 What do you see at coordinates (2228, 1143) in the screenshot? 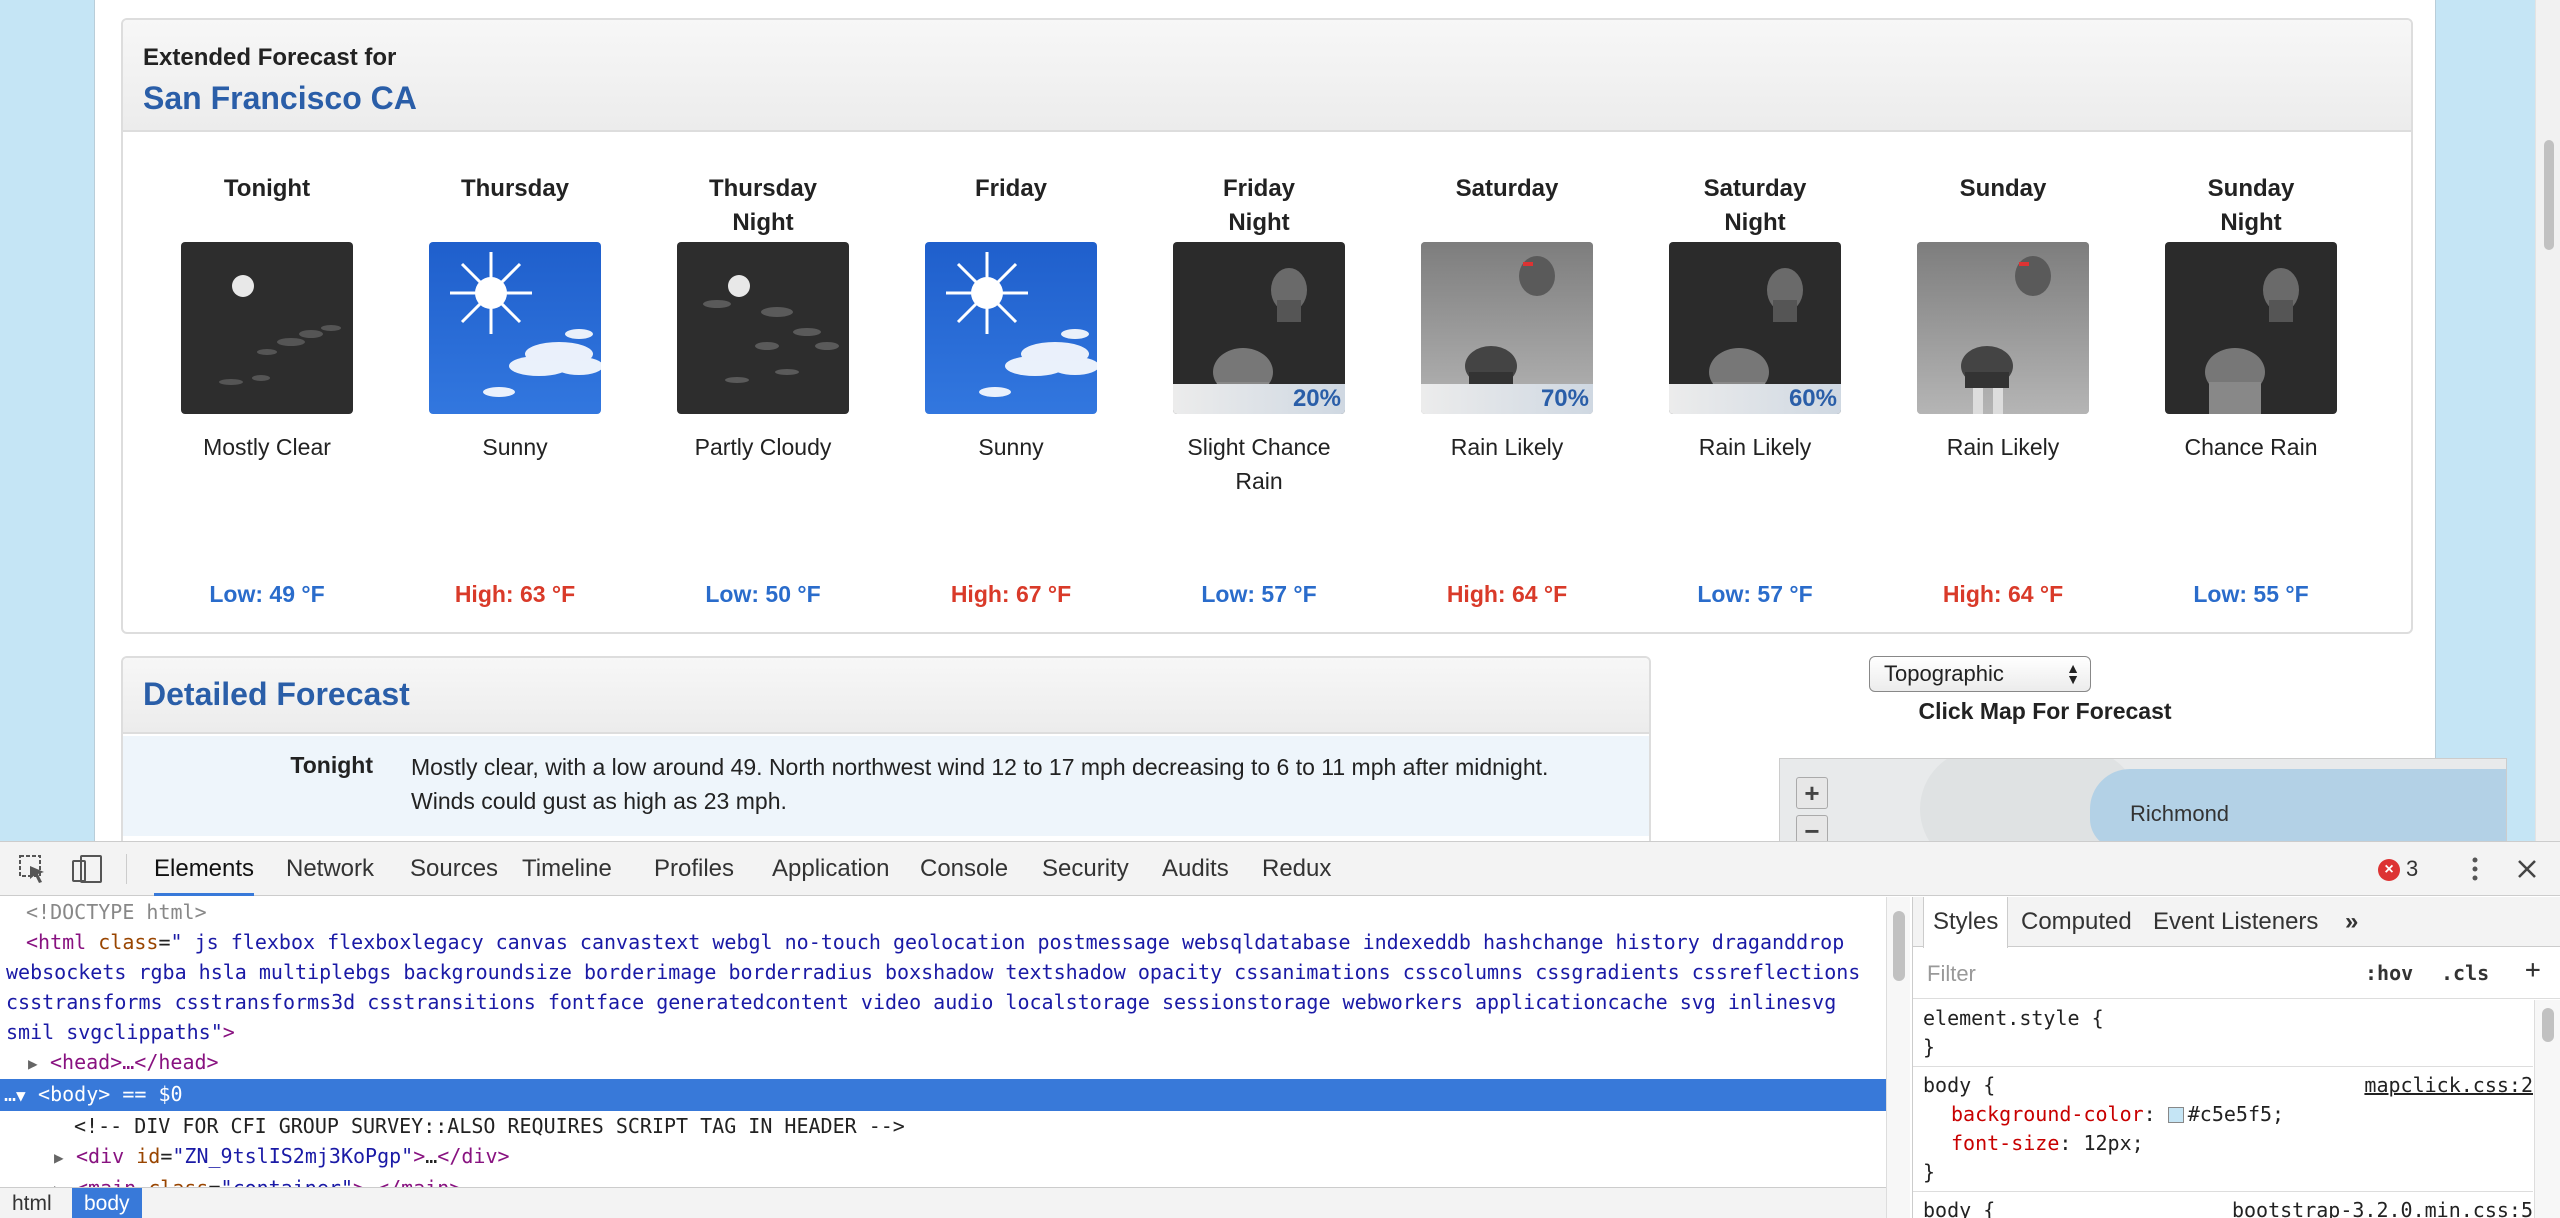
I see `font-size-declaration: font-size: 12px;` at bounding box center [2228, 1143].